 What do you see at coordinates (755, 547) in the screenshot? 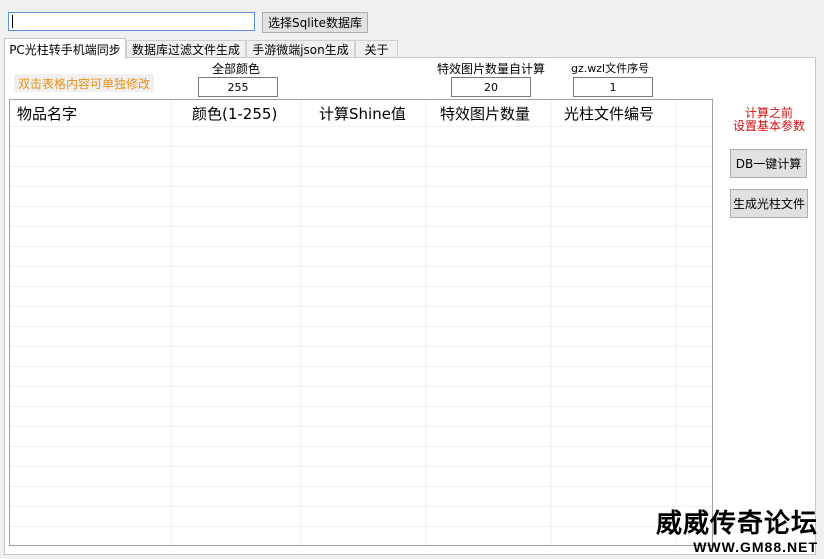
I see `watermark-url: WWW.GM88.NET` at bounding box center [755, 547].